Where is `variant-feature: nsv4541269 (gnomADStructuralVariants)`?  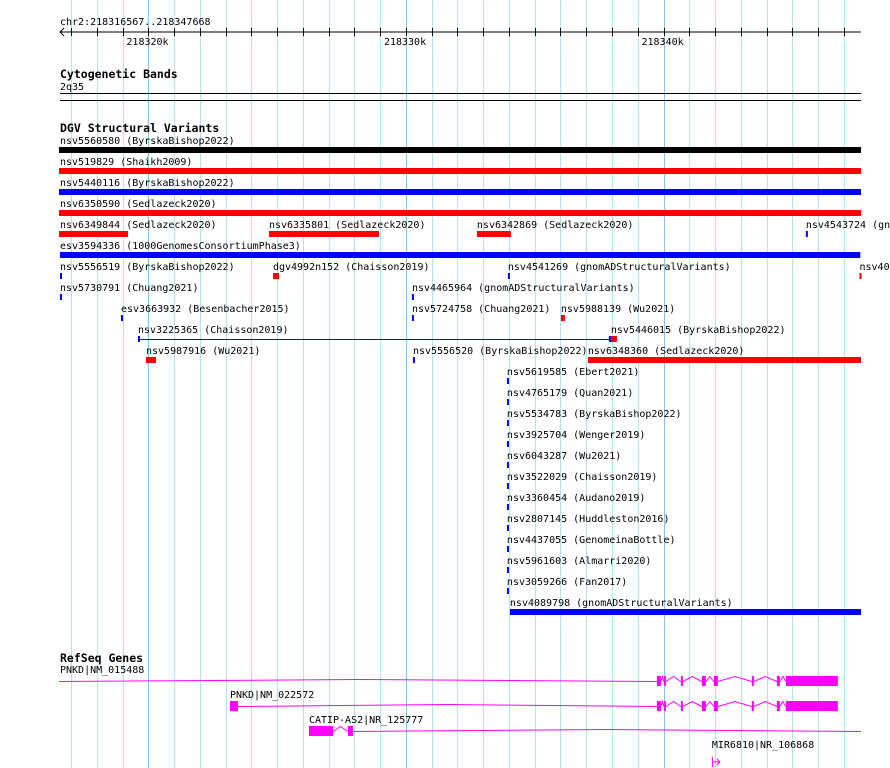
variant-feature: nsv4541269 (gnomADStructuralVariants) is located at coordinates (619, 270).